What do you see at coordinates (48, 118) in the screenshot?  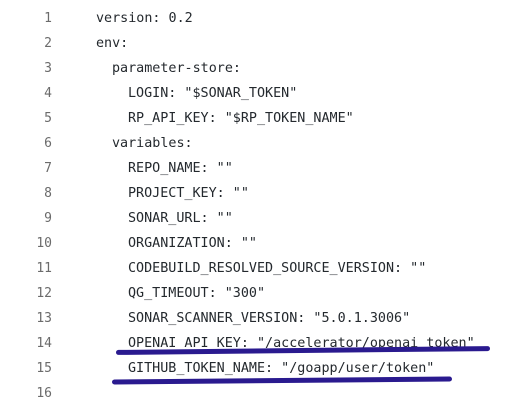 I see `line-number: 5` at bounding box center [48, 118].